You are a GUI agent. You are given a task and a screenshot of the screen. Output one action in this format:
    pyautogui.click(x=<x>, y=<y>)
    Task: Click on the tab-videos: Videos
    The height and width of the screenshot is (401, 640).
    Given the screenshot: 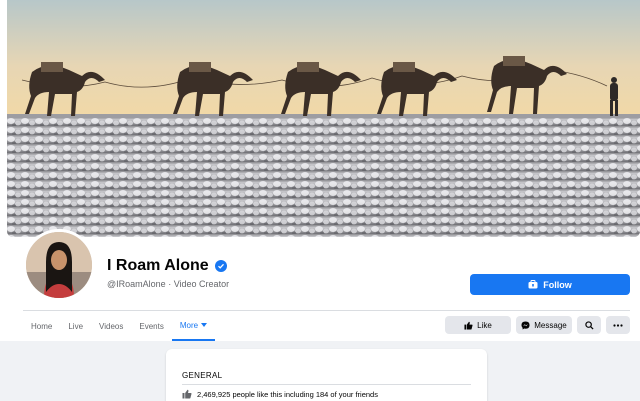 What is the action you would take?
    pyautogui.click(x=111, y=326)
    